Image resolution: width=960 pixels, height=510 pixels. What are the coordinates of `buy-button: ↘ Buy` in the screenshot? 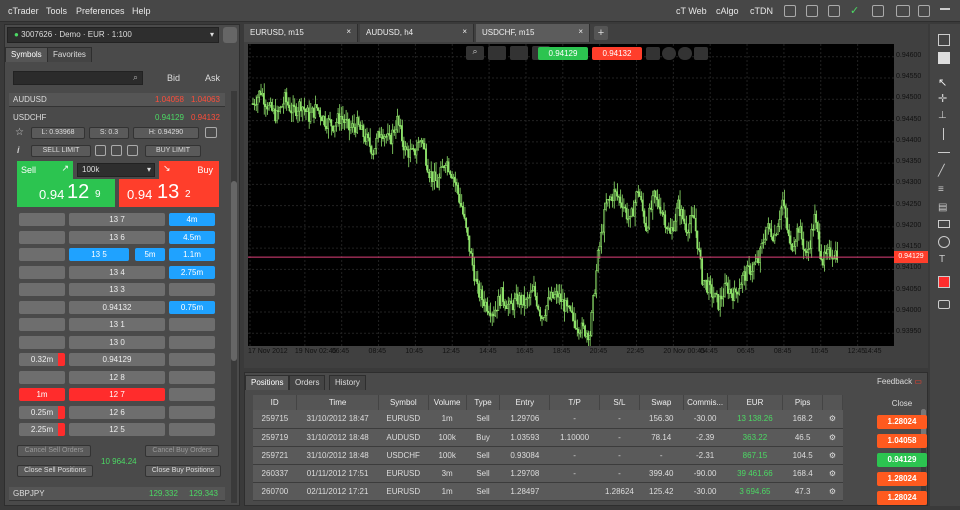 It's located at (189, 170).